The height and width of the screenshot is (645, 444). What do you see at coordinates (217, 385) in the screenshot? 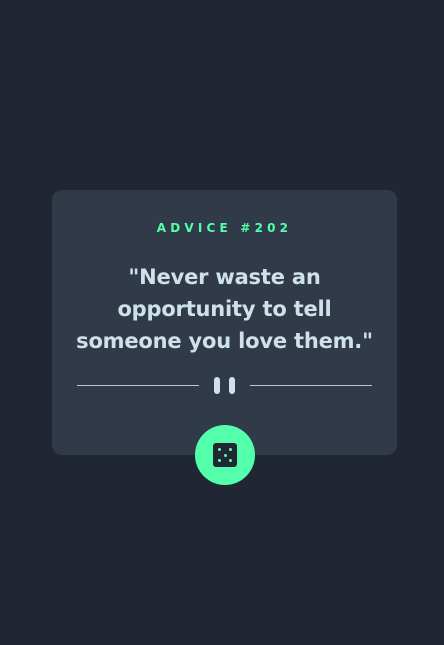
I see `pause-bar-left` at bounding box center [217, 385].